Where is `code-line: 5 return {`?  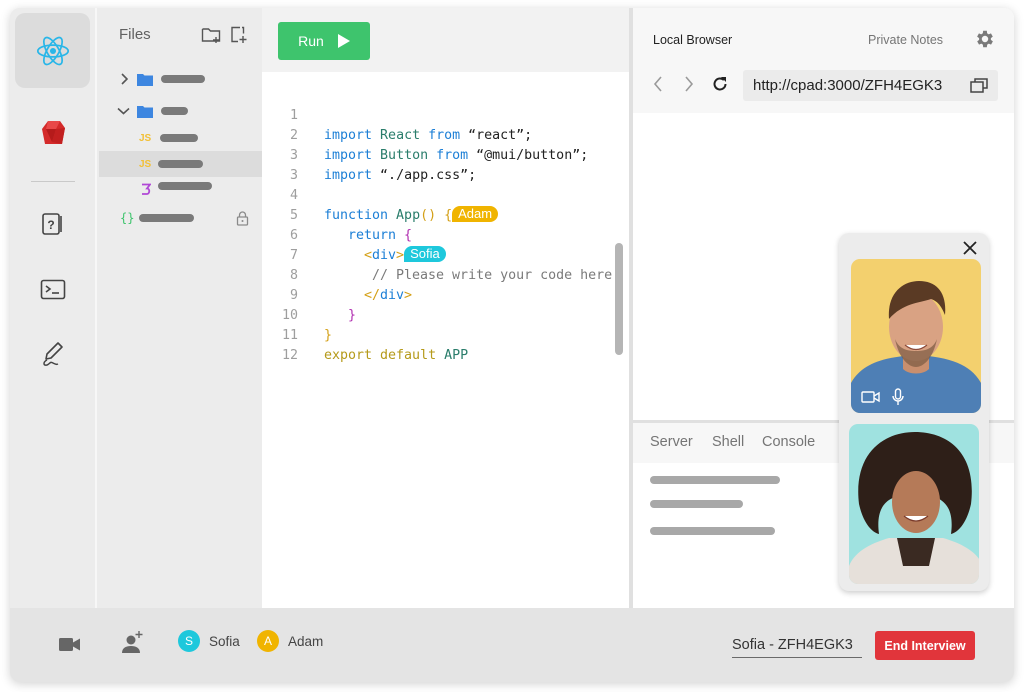 code-line: 5 return { is located at coordinates (337, 214).